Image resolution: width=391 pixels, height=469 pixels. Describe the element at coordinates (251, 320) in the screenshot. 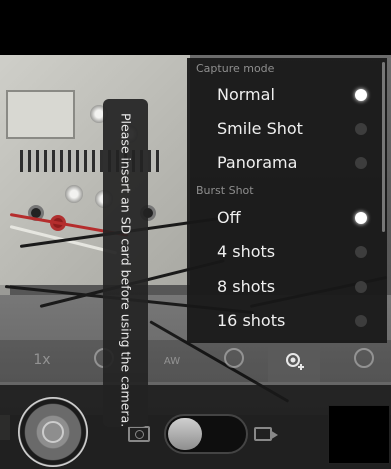

I see `option-label: 16 shots` at that location.